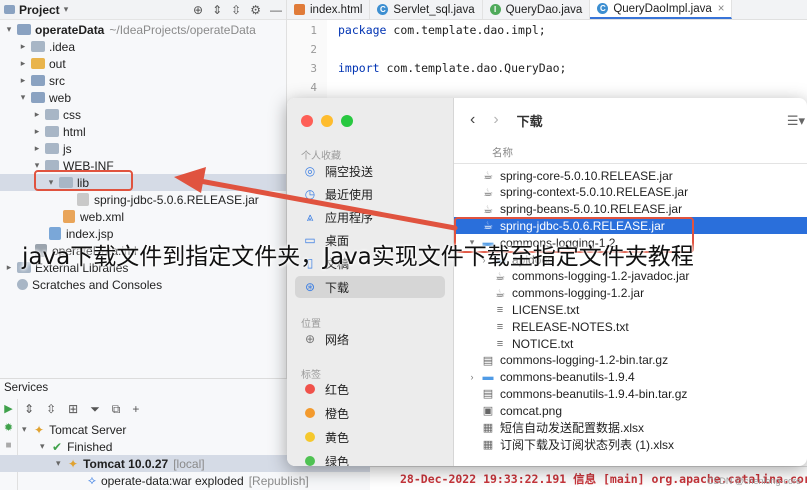 The image size is (807, 490). I want to click on arrow-head, so click(190, 180).